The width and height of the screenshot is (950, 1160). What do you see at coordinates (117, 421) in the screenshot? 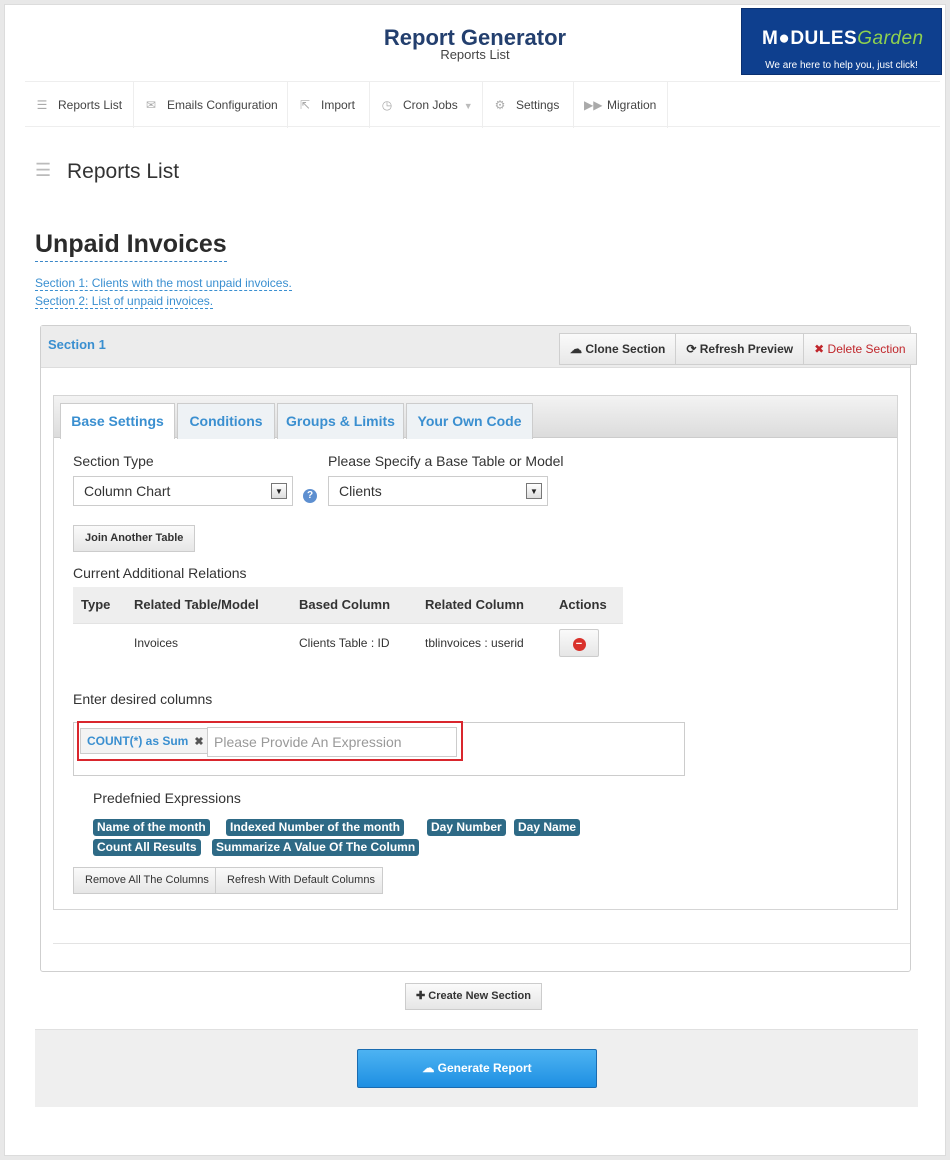
I see `tab-base-settings: Base Settings` at bounding box center [117, 421].